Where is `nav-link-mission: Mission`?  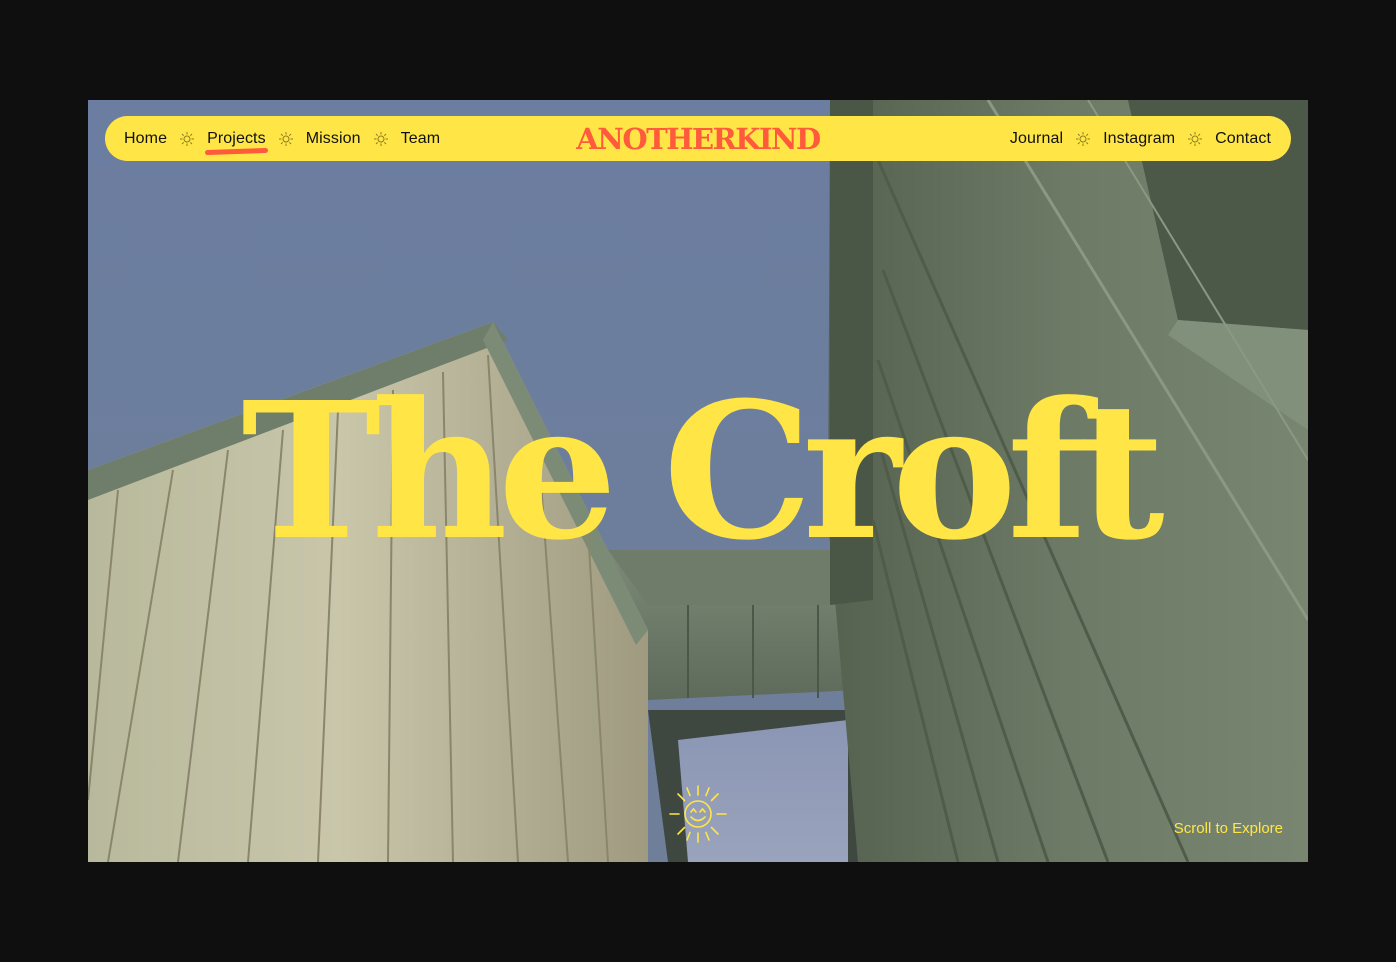
nav-link-mission: Mission is located at coordinates (333, 139).